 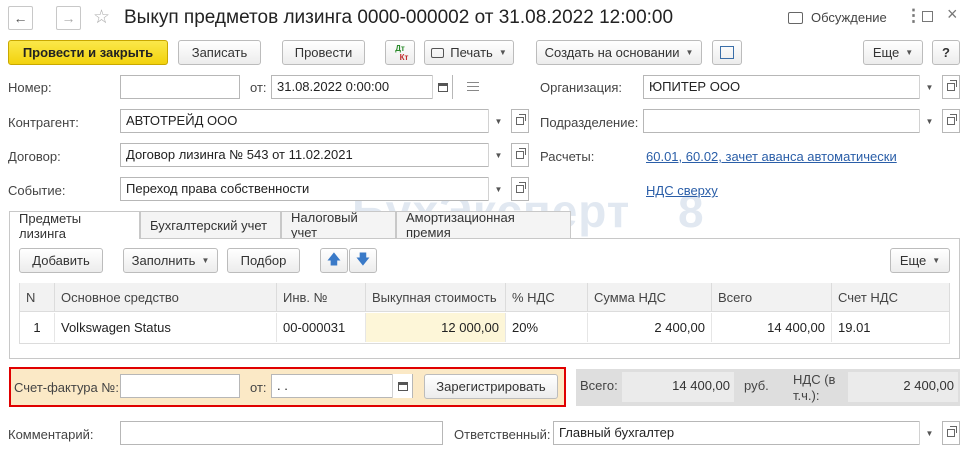 What do you see at coordinates (756, 385) in the screenshot?
I see `currency-label: руб.` at bounding box center [756, 385].